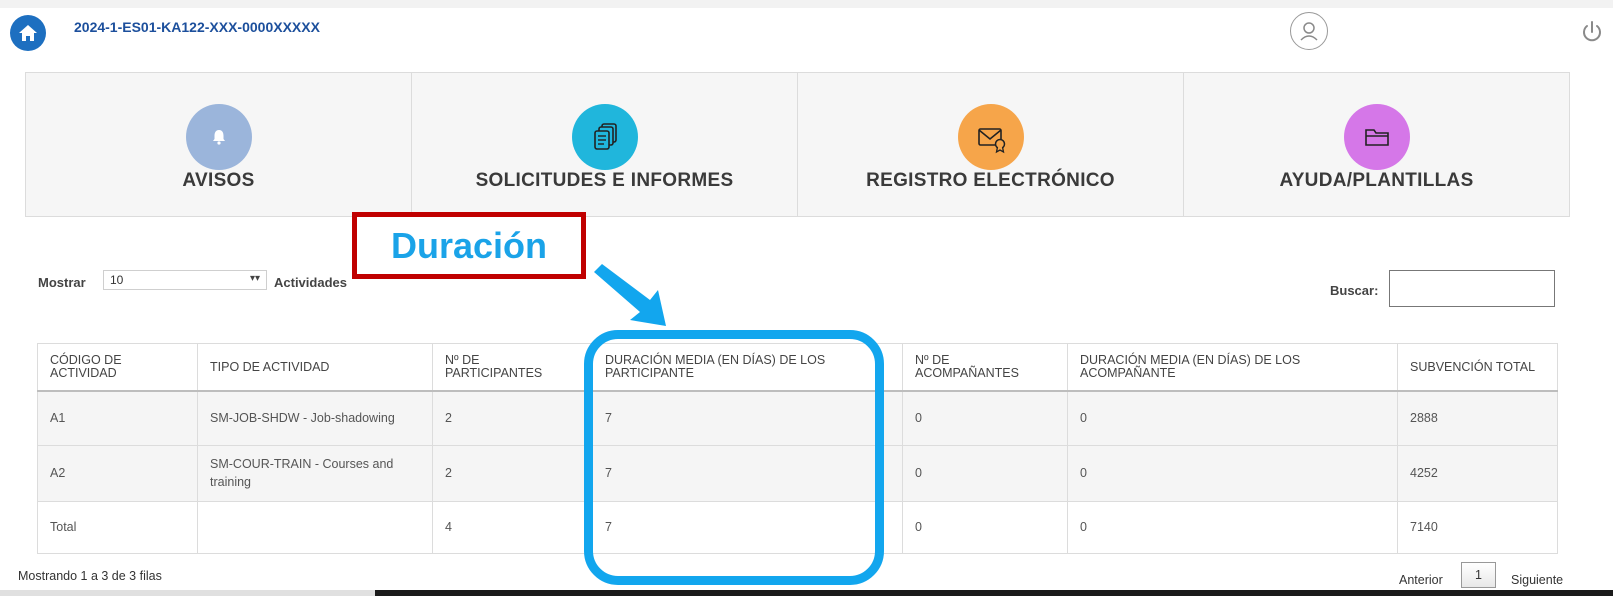 This screenshot has height=596, width=1613. Describe the element at coordinates (1421, 580) in the screenshot. I see `previous-page-link: Anterior` at that location.